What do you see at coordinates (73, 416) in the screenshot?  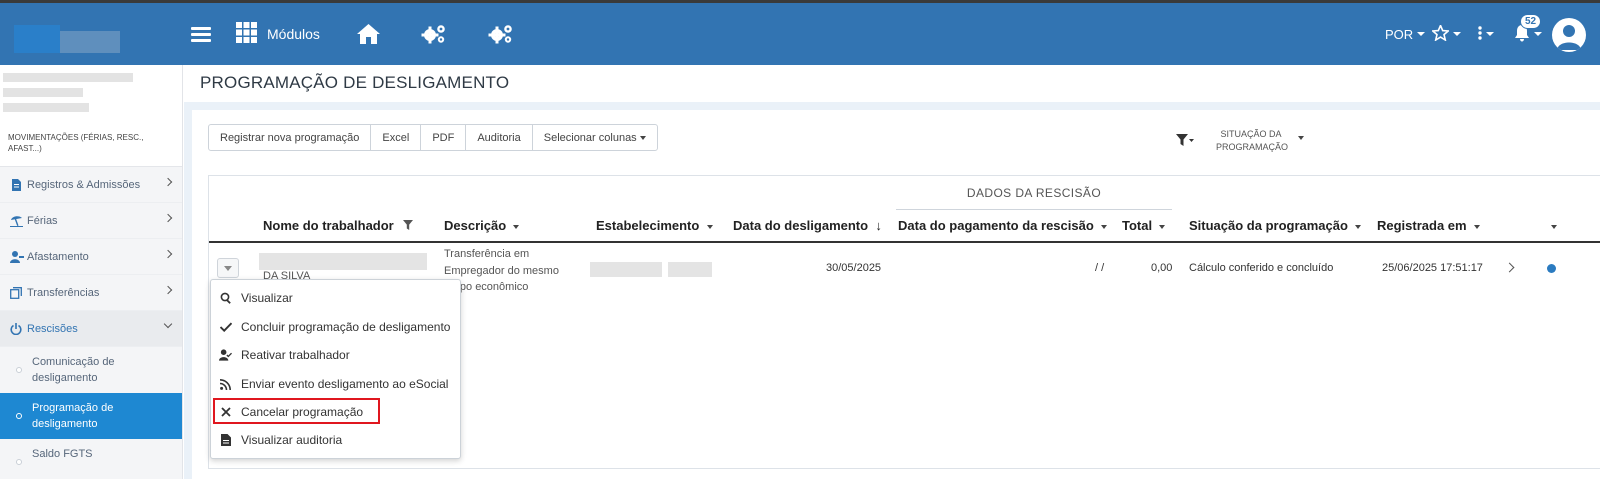 I see `sidebar-subitem-label: Programação de desligamento` at bounding box center [73, 416].